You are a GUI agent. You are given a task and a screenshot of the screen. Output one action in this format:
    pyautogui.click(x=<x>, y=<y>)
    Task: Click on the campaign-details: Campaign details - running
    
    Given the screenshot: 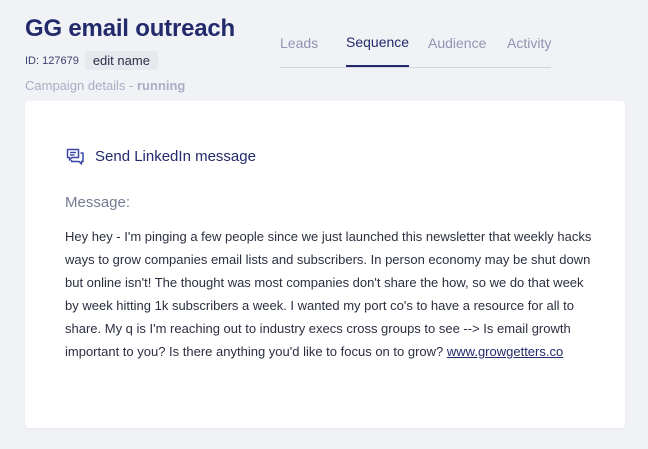 What is the action you would take?
    pyautogui.click(x=130, y=85)
    